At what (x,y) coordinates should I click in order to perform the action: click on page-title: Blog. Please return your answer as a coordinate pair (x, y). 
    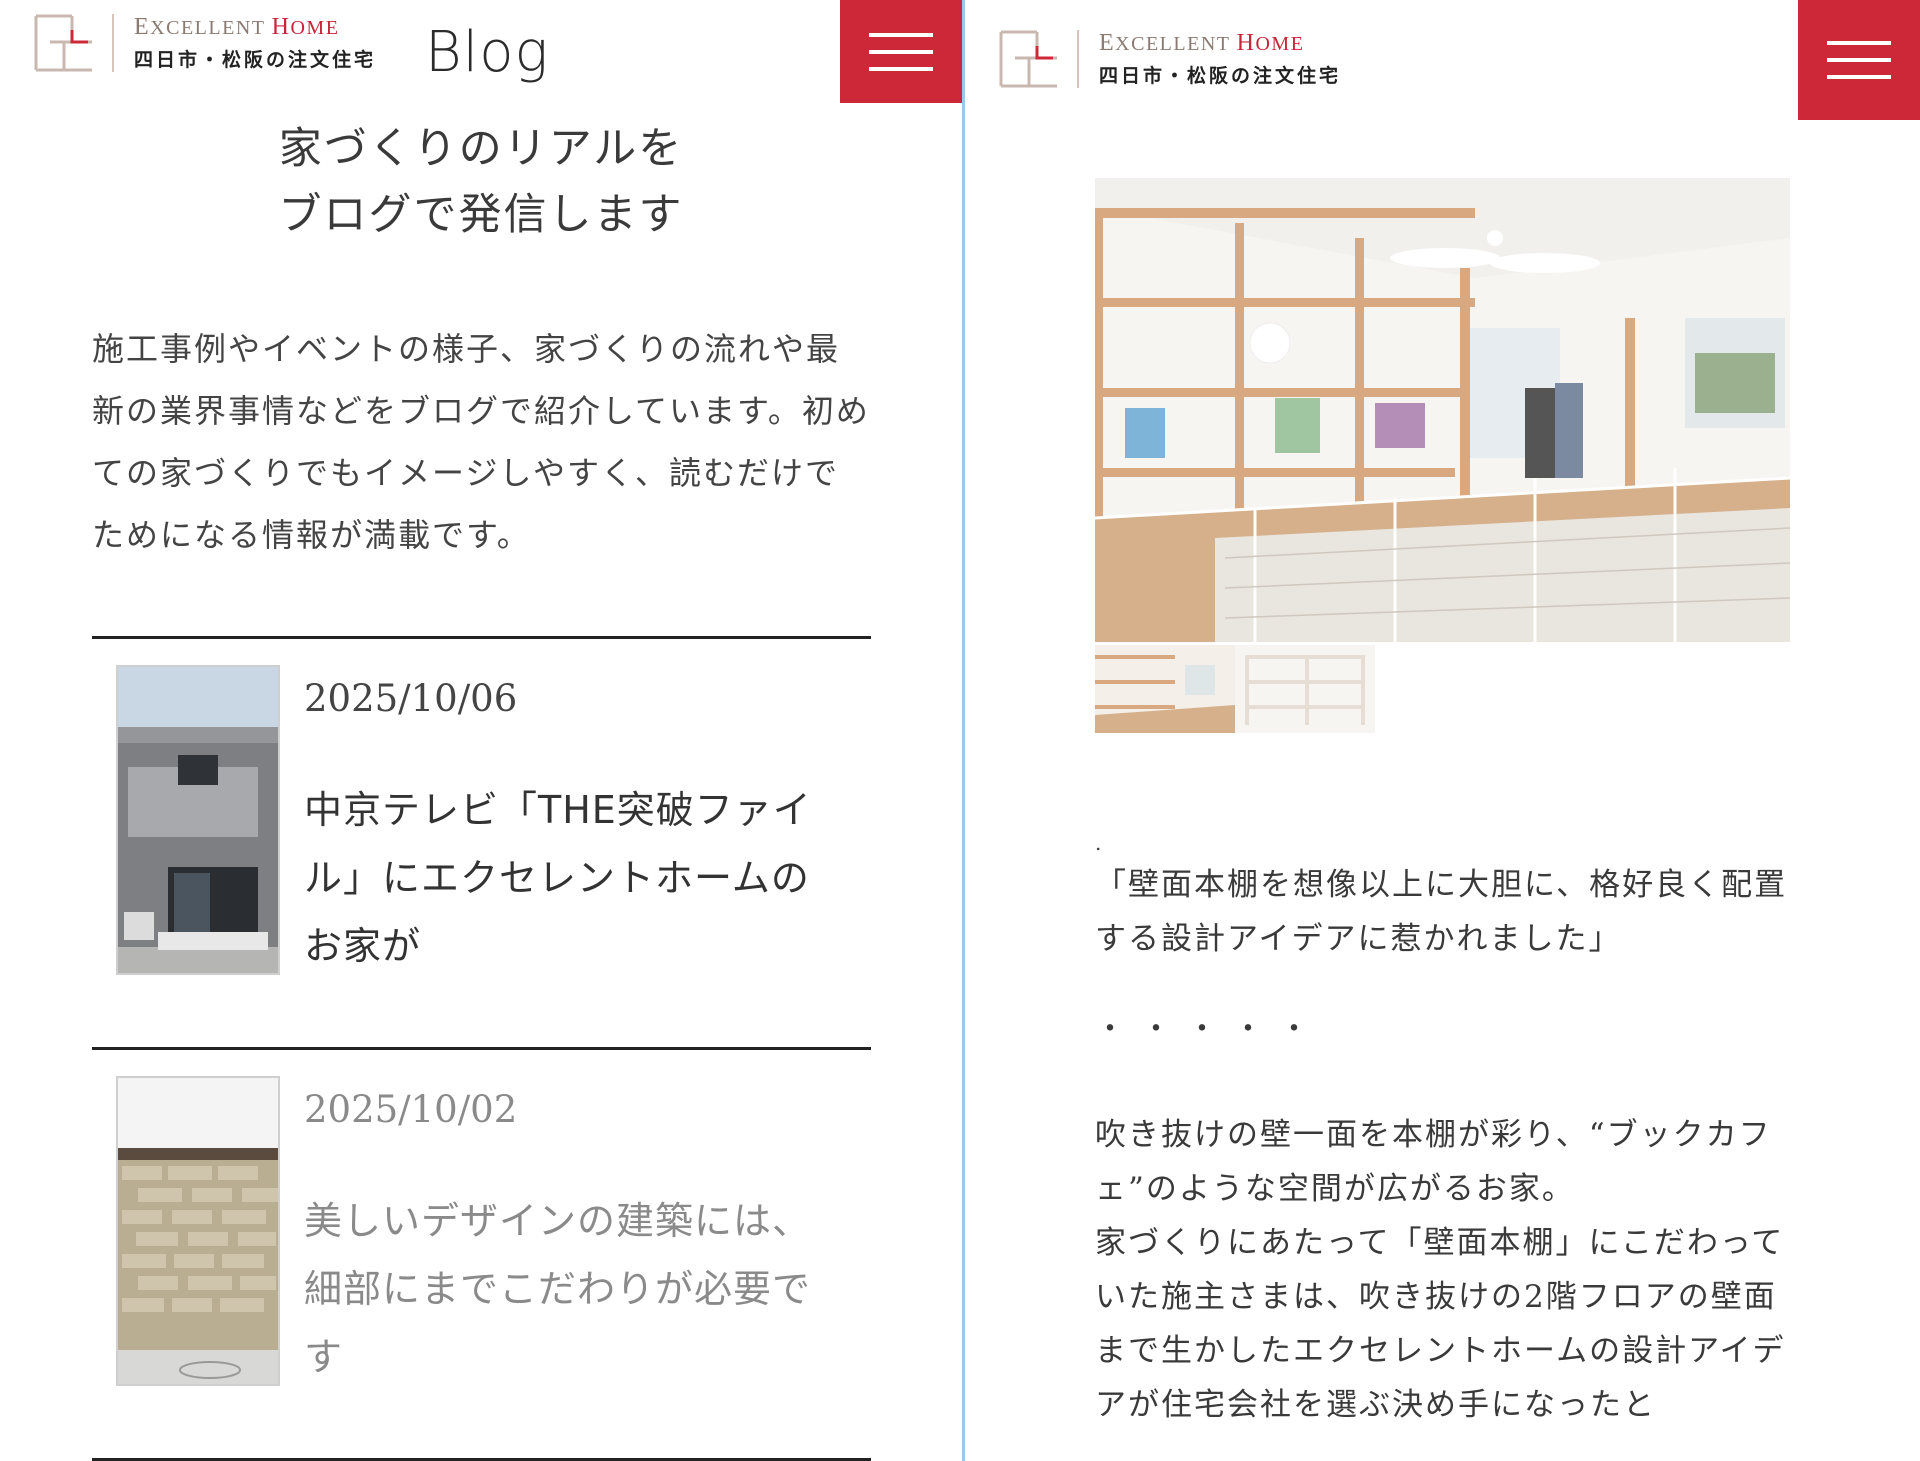
    Looking at the image, I should click on (487, 52).